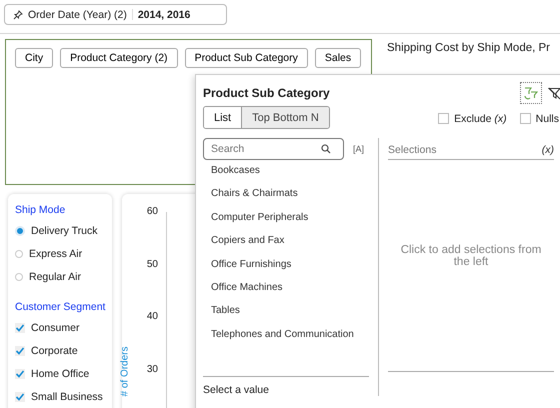  I want to click on list-item: Office Furnishings, so click(290, 269).